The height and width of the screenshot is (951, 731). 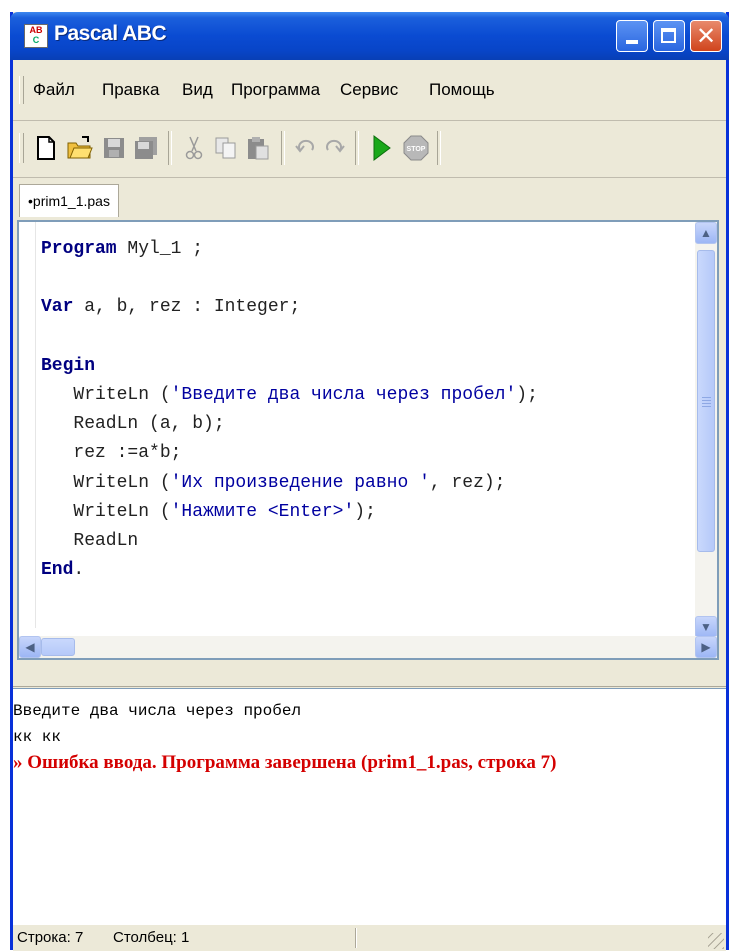 I want to click on code-line: WriteLn ('Нажмите <Enter>');, so click(x=208, y=512).